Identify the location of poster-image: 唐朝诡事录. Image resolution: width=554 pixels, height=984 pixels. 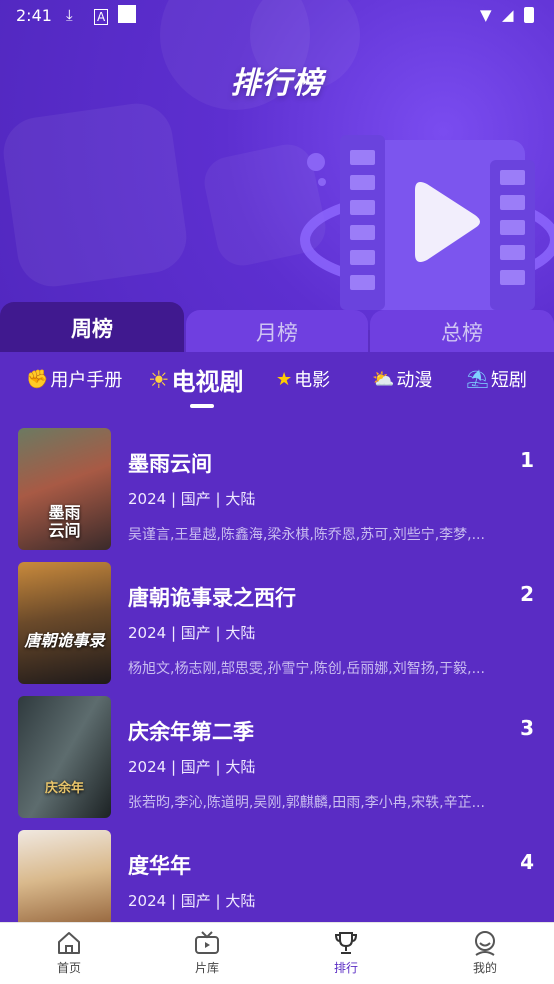
(64, 623).